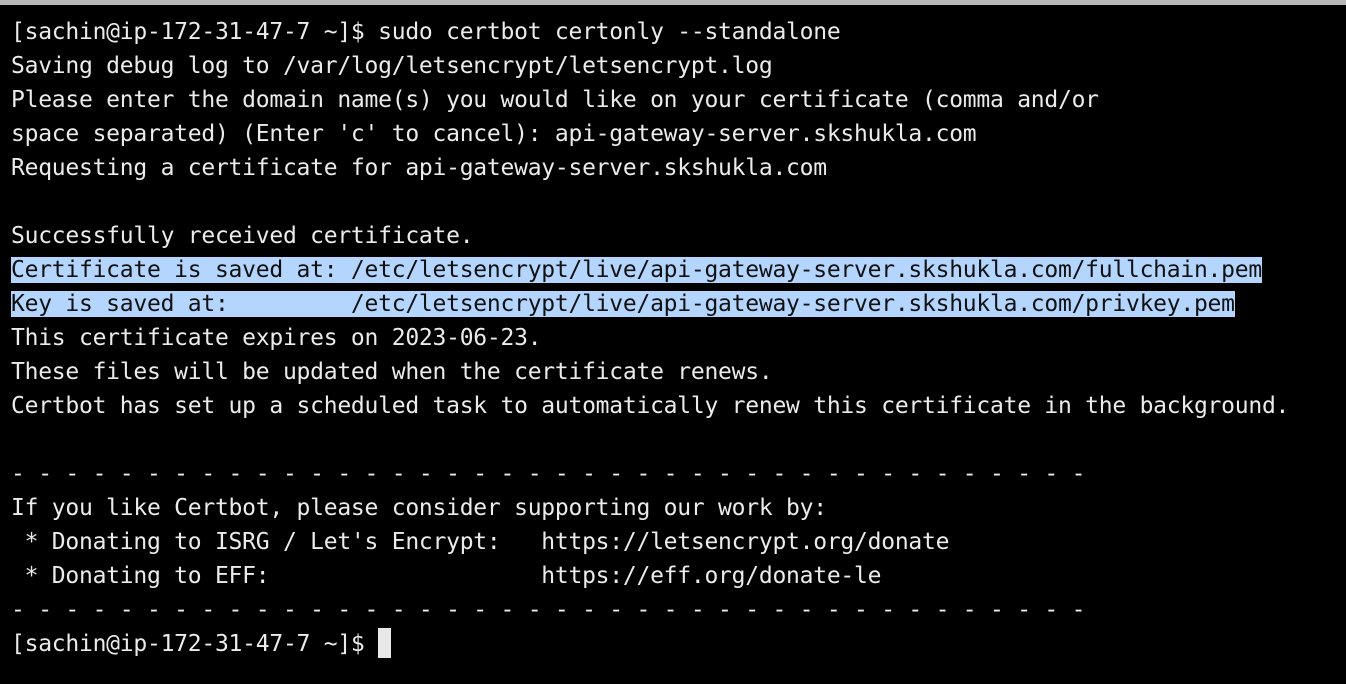 This screenshot has height=684, width=1346. What do you see at coordinates (276, 338) in the screenshot?
I see `terminal-line-expiry: This certificate expires on 2023-06-23.` at bounding box center [276, 338].